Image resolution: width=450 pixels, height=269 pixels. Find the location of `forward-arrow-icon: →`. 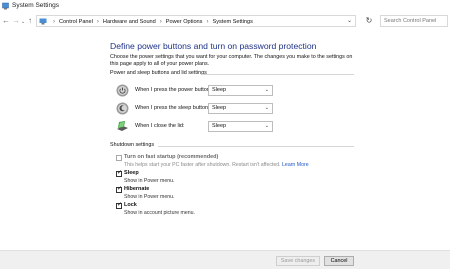

forward-arrow-icon: → is located at coordinates (16, 21).